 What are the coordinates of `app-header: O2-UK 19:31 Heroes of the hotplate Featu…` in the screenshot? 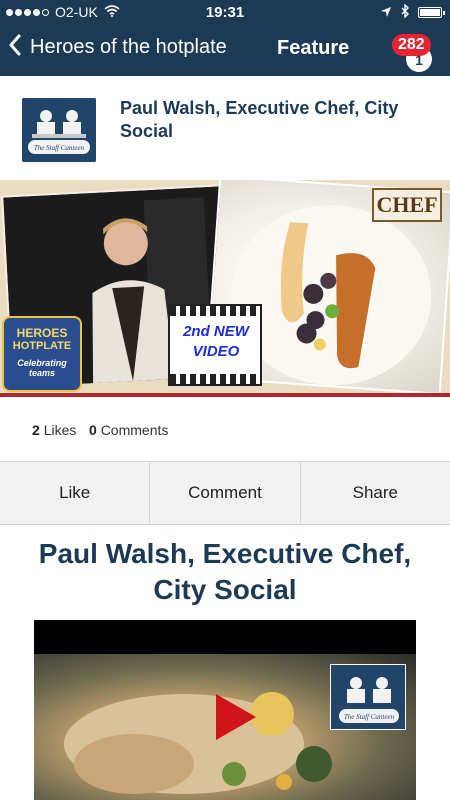 It's located at (225, 38).